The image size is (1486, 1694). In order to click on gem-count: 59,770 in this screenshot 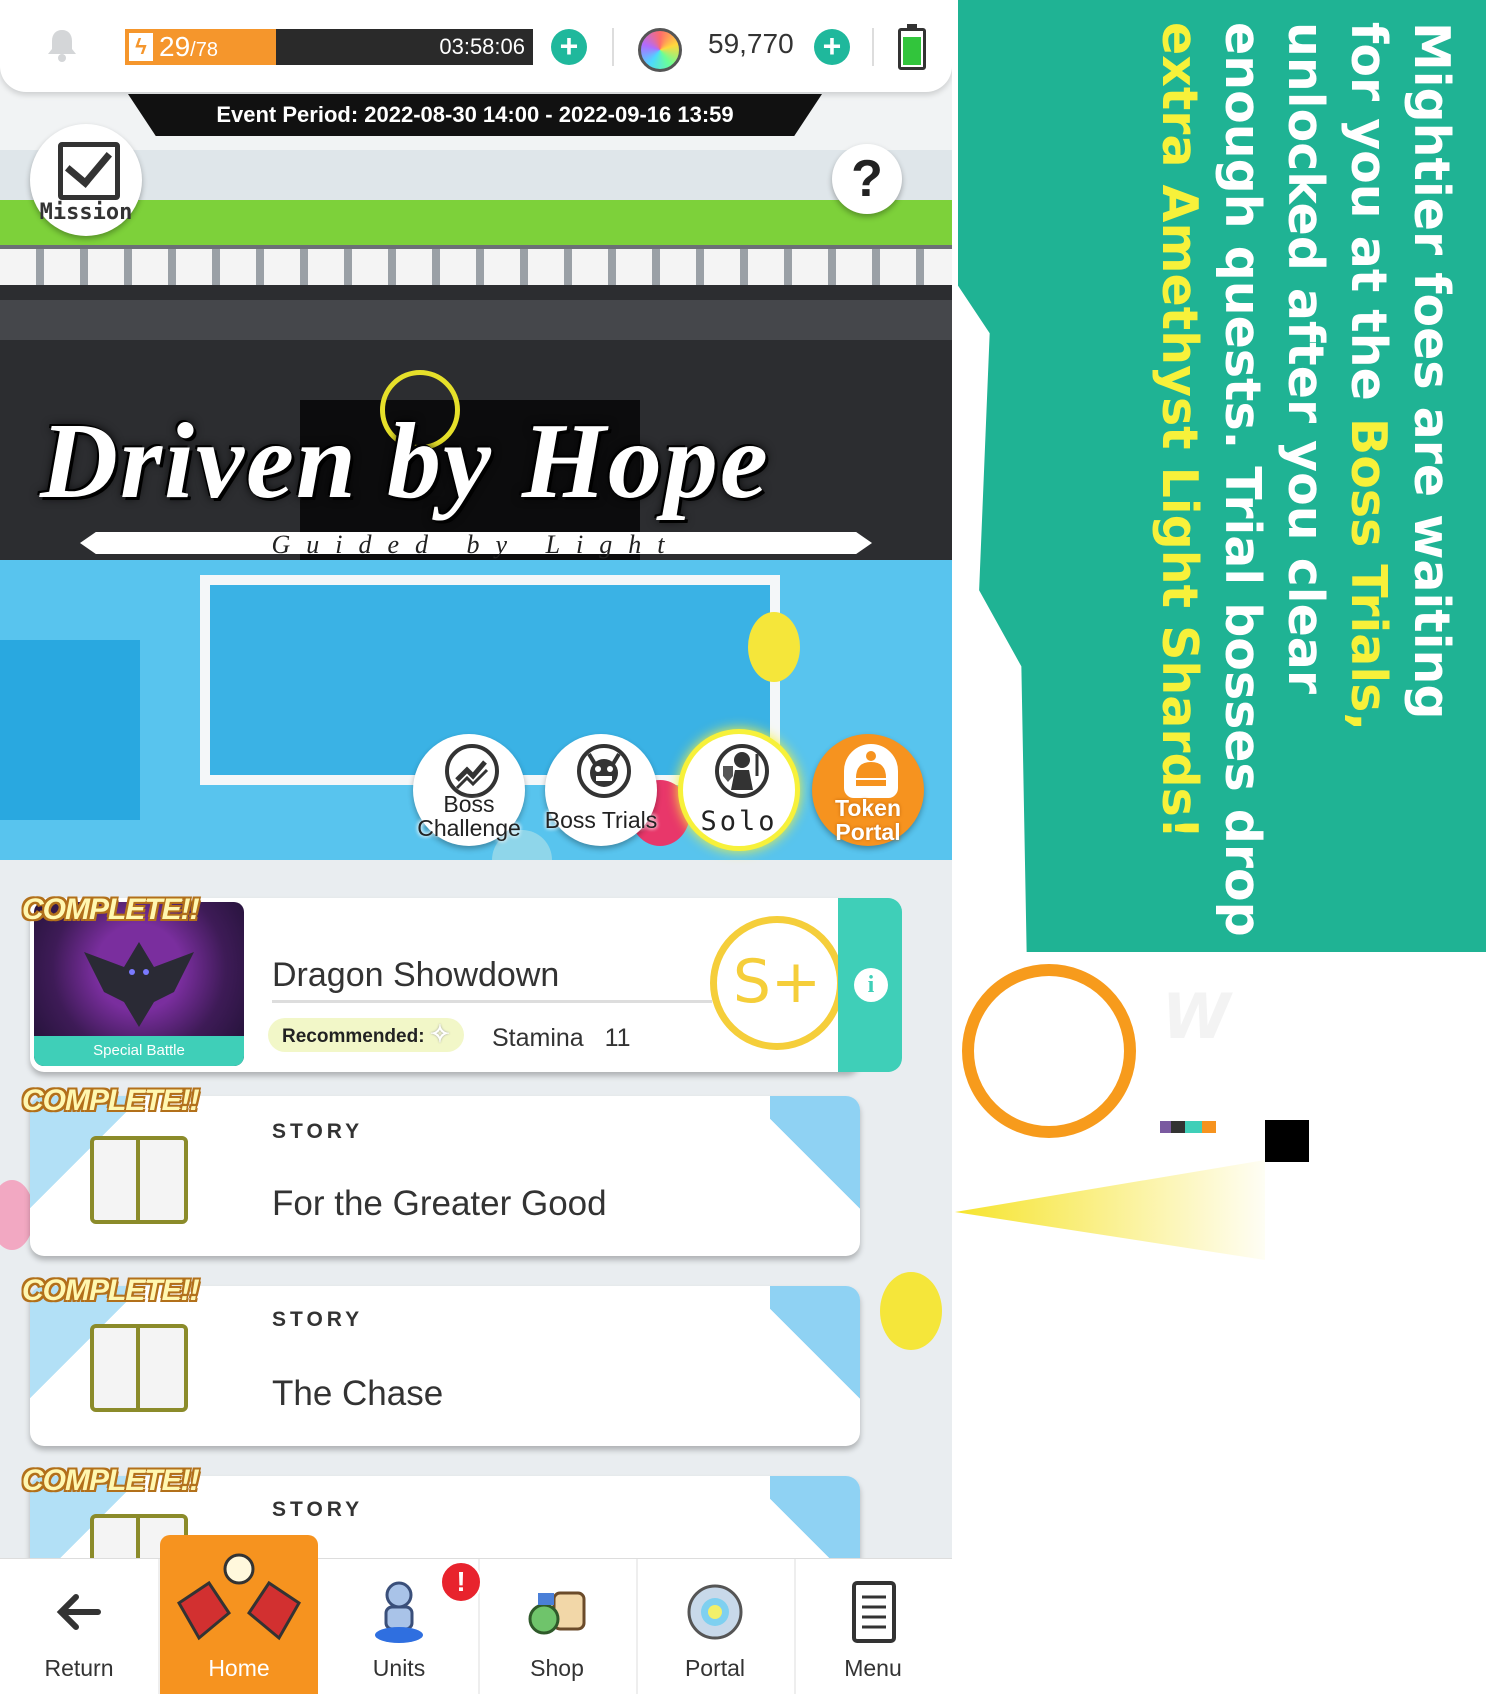, I will do `click(751, 43)`.